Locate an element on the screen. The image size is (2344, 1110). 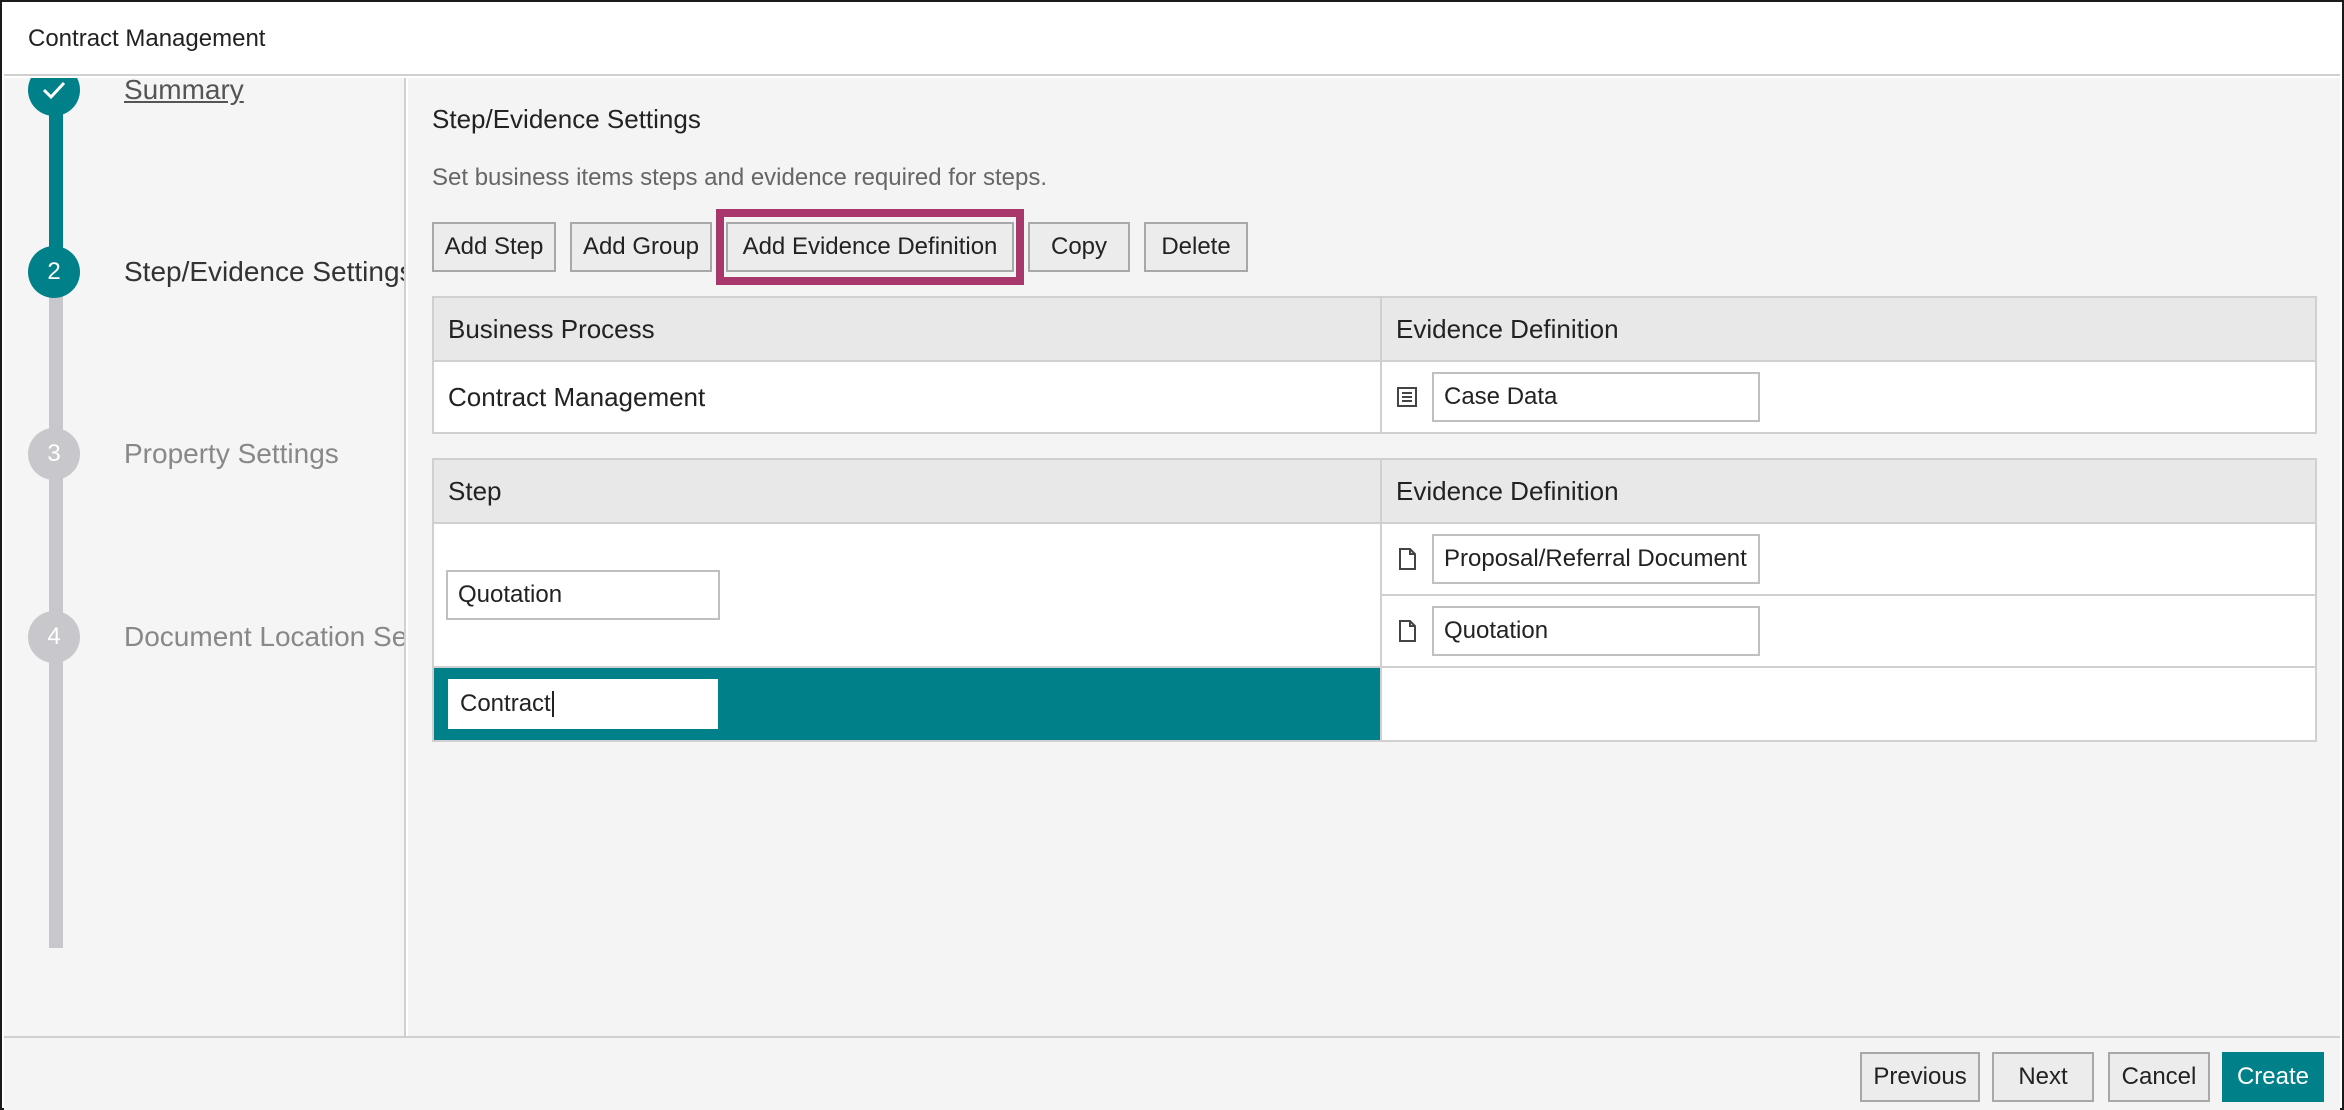
wizard-step-properties: 3 Property Settings is located at coordinates (183, 454).